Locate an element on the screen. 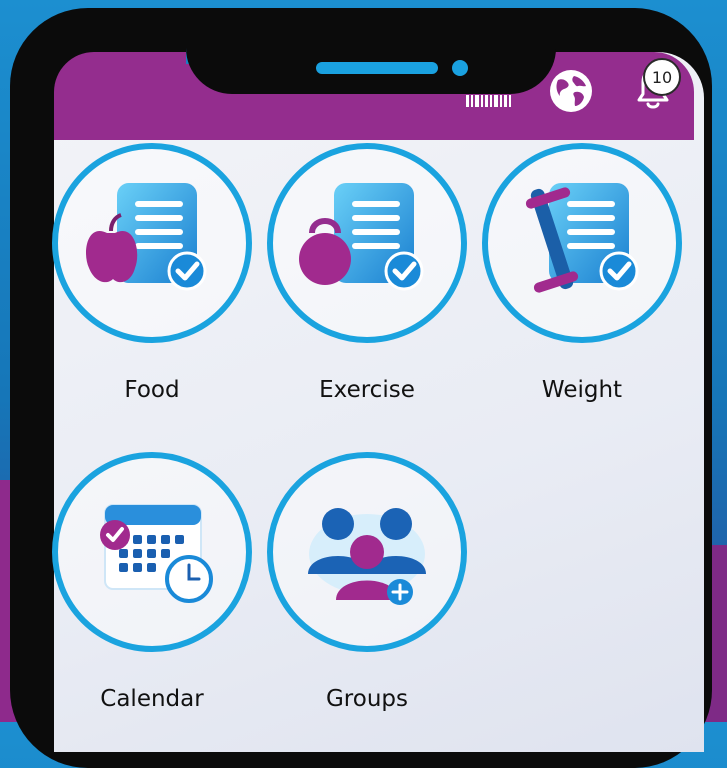 The image size is (727, 768). weight-log-icon is located at coordinates (582, 238).